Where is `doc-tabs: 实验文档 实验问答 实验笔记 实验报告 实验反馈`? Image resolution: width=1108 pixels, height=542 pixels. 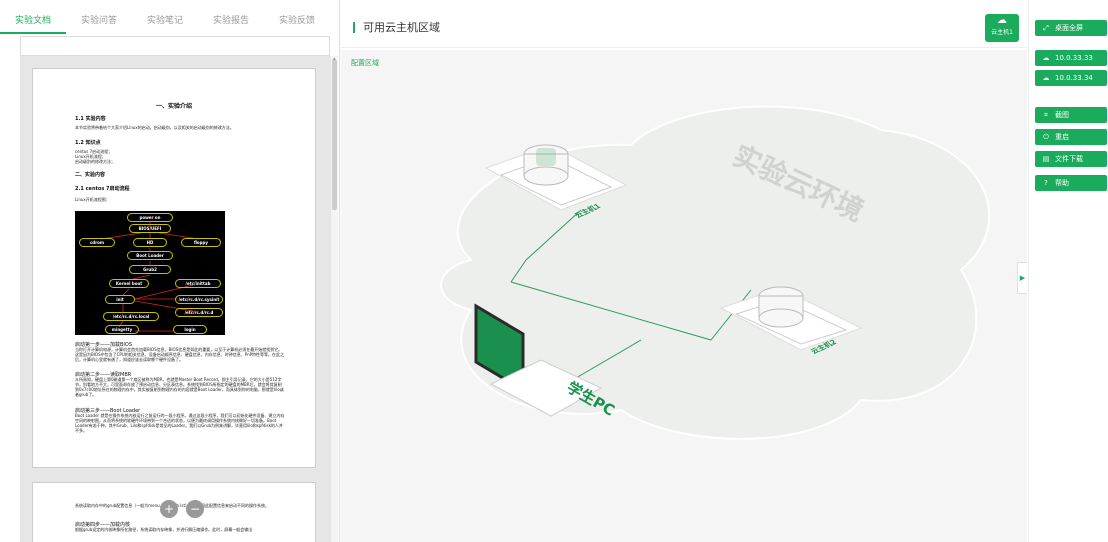 doc-tabs: 实验文档 实验问答 实验笔记 实验报告 实验反馈 is located at coordinates (170, 21).